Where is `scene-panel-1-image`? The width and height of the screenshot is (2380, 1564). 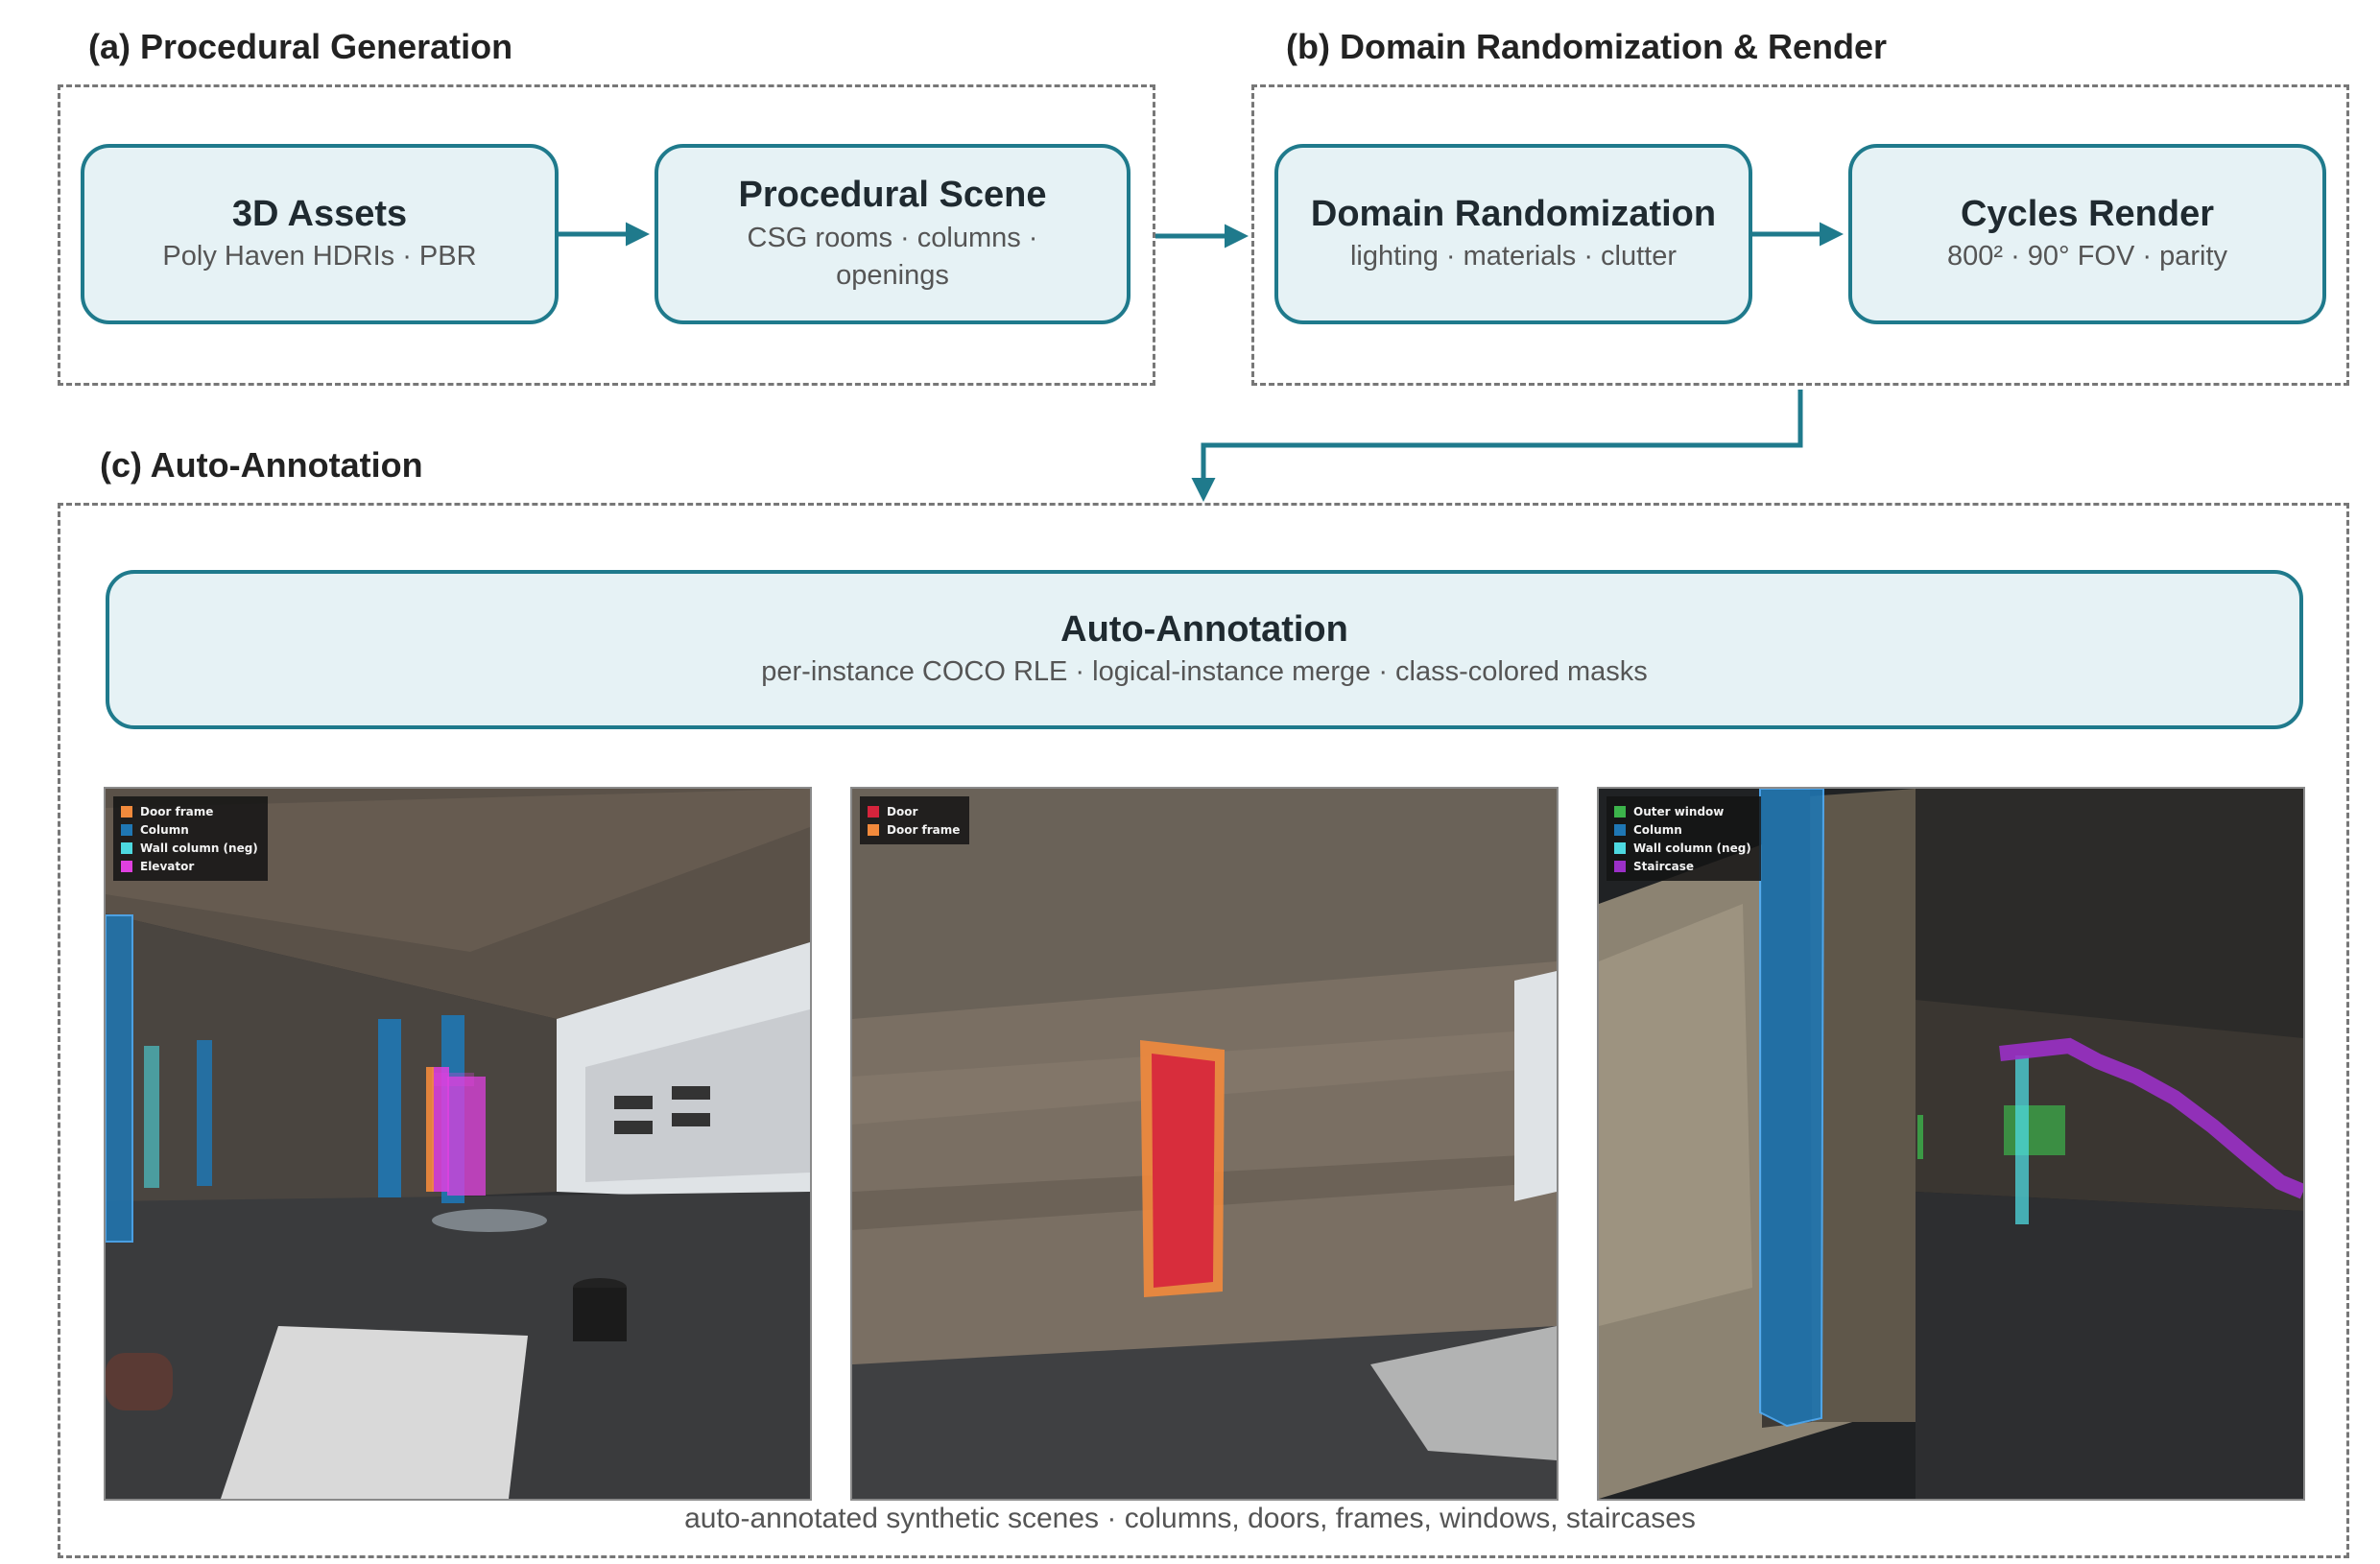 scene-panel-1-image is located at coordinates (458, 1144).